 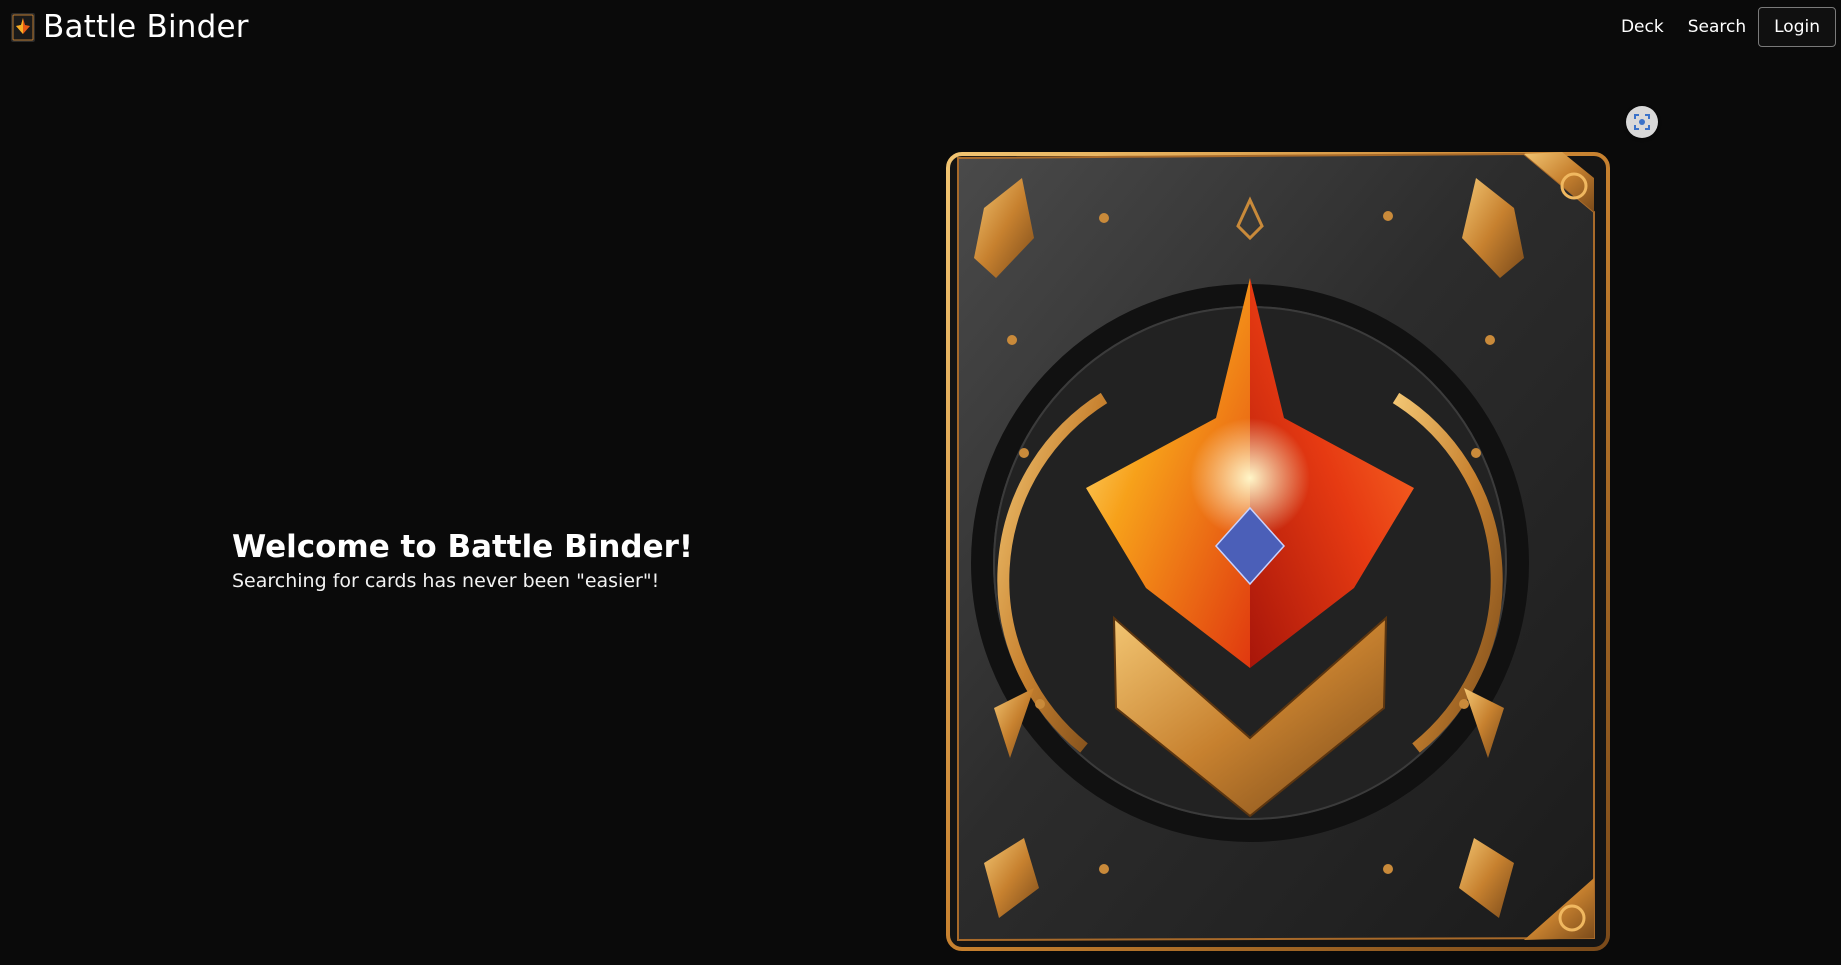 What do you see at coordinates (1717, 27) in the screenshot?
I see `nav-search-link: Search` at bounding box center [1717, 27].